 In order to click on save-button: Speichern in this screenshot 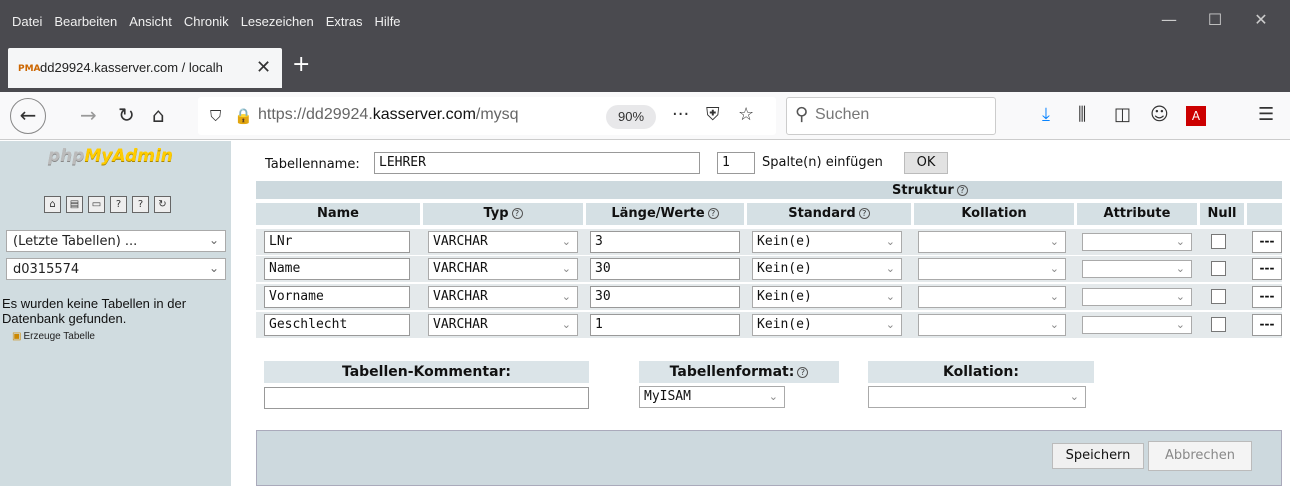, I will do `click(1098, 456)`.